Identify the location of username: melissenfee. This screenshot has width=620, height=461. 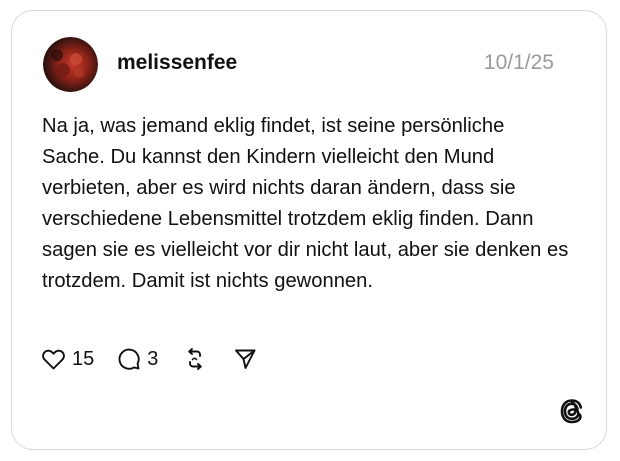
(177, 63).